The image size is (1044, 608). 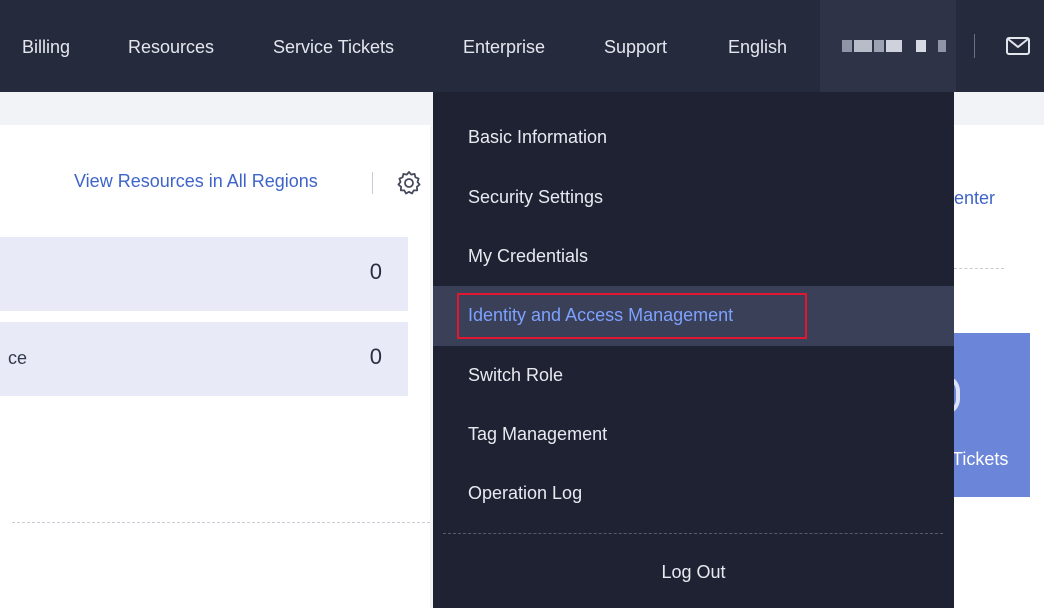 I want to click on menu-item-switch-role: Switch Role, so click(x=693, y=376).